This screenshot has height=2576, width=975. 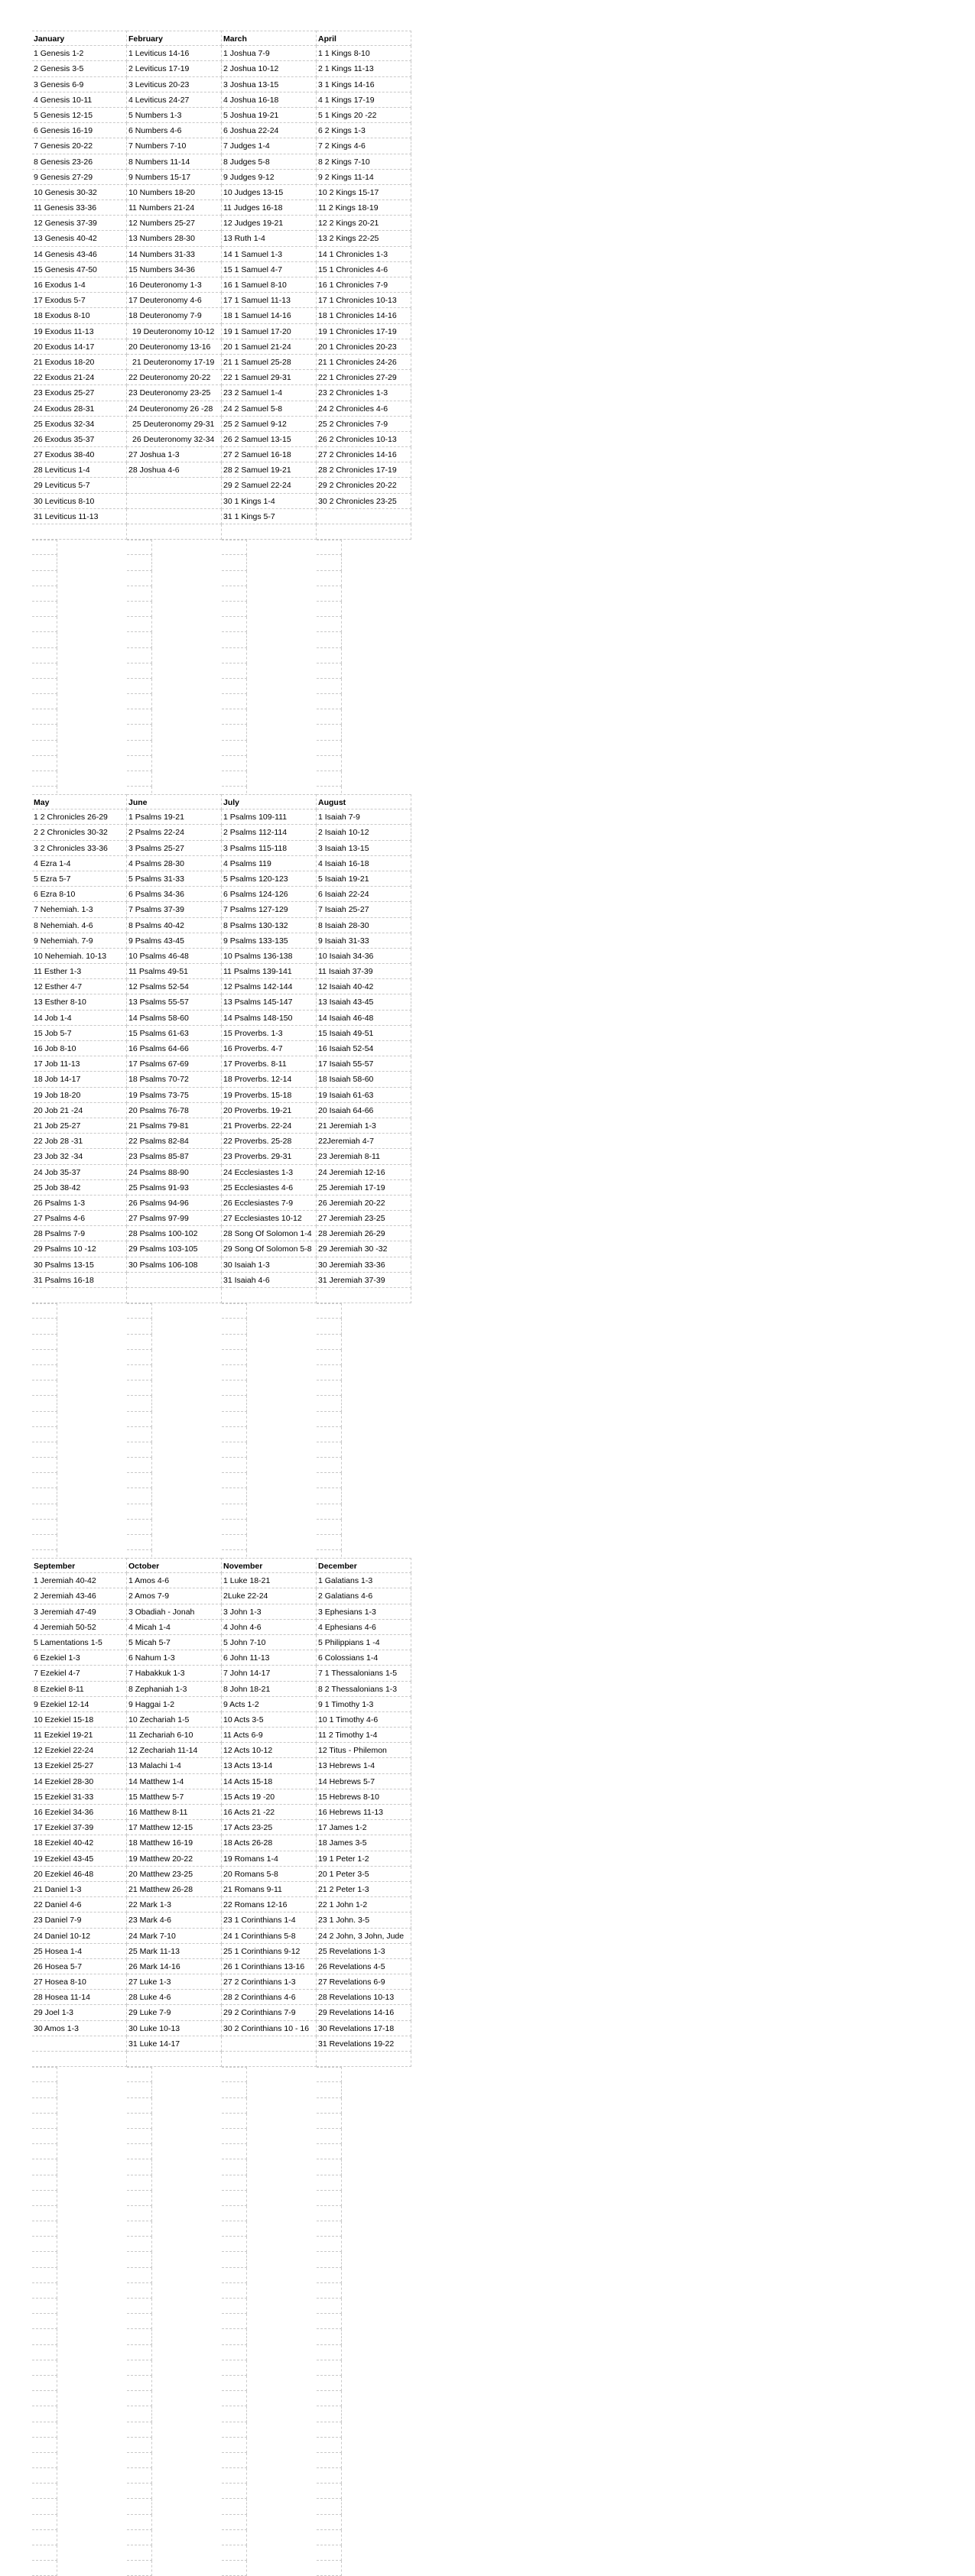 What do you see at coordinates (174, 1936) in the screenshot?
I see `reading-entry: 24 Mark 7-10` at bounding box center [174, 1936].